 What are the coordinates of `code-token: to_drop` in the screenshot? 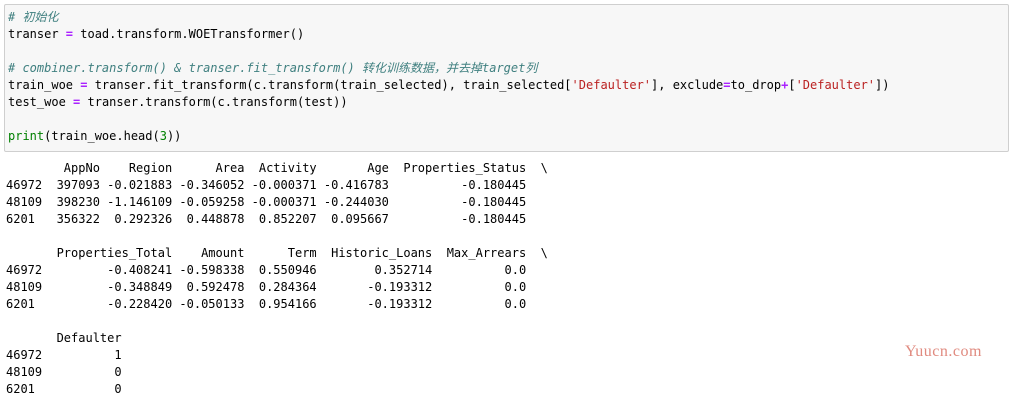 It's located at (756, 85).